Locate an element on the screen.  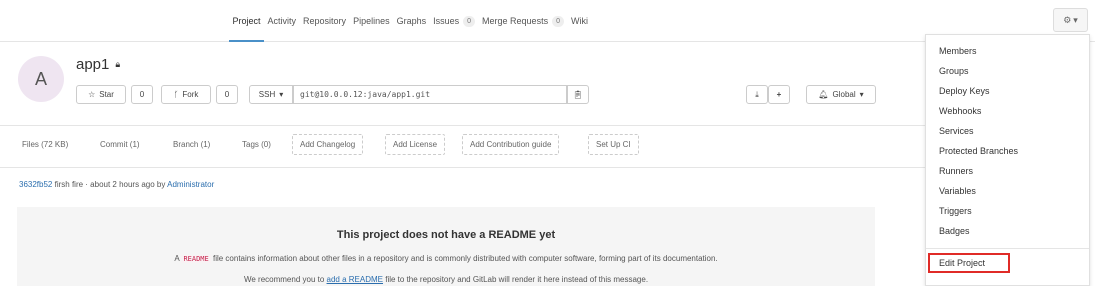
clone-url-input: git@10.0.0.12:java/app1.git is located at coordinates (430, 94).